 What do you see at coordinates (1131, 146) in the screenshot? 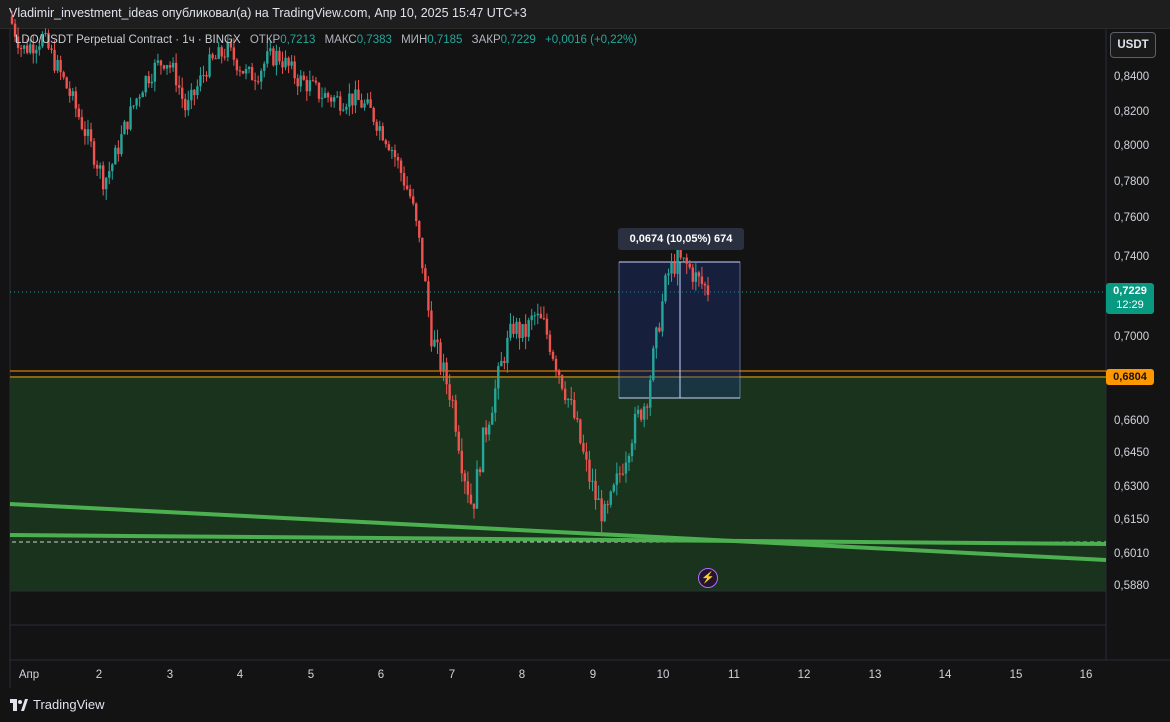
I see `price-tick-label: 0,8000` at bounding box center [1131, 146].